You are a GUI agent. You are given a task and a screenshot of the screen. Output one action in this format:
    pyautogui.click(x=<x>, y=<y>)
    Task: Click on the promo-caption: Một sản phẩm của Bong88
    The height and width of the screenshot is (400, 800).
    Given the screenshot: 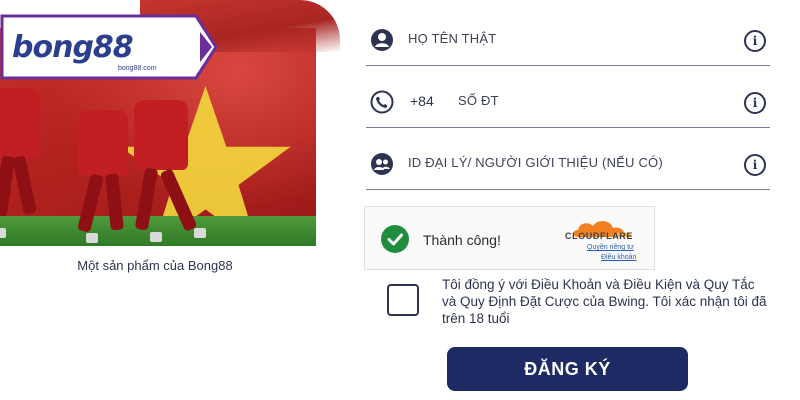 What is the action you would take?
    pyautogui.click(x=155, y=265)
    